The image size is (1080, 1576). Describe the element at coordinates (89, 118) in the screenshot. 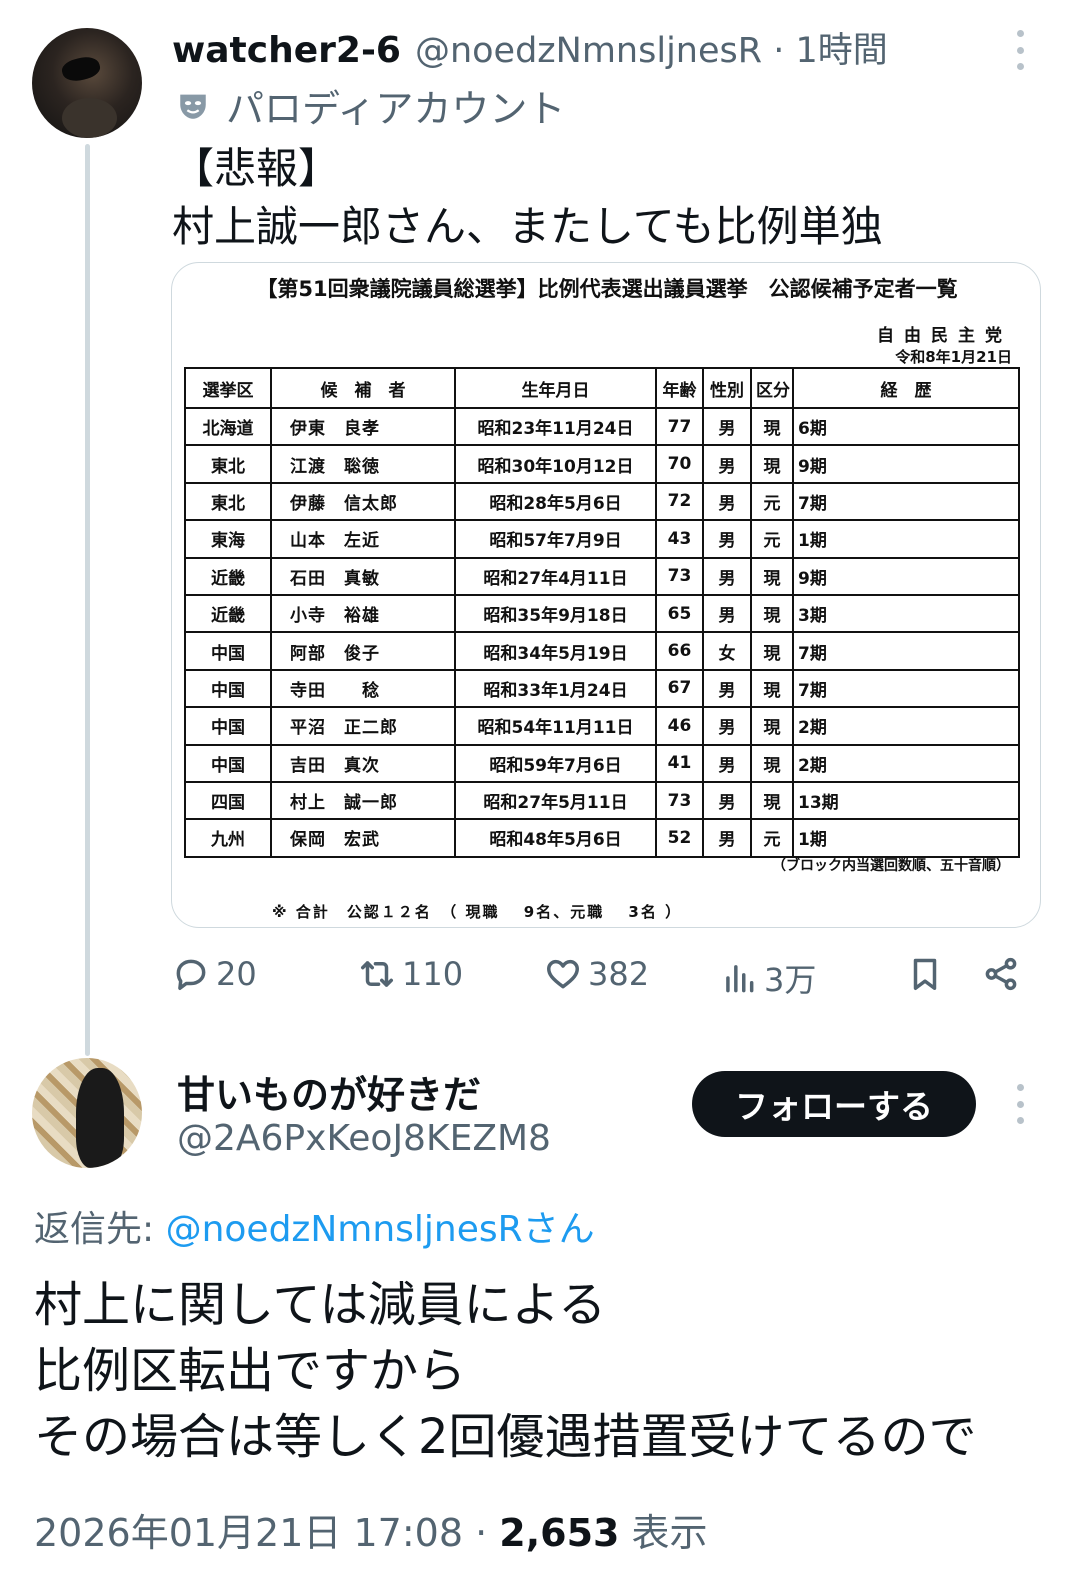

I see `avatar-beard` at that location.